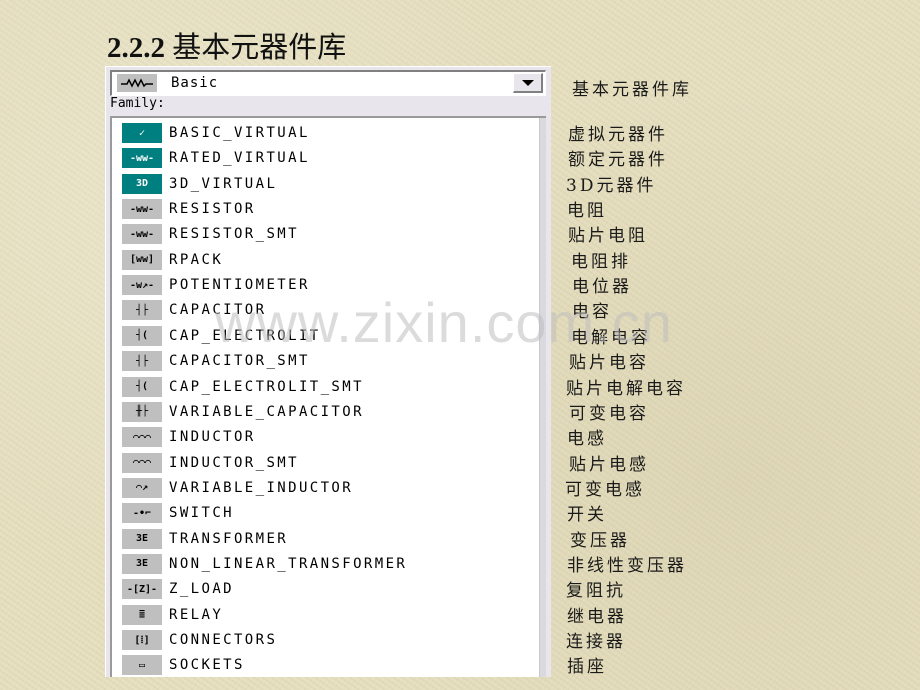  What do you see at coordinates (611, 337) in the screenshot?
I see `family-annotation: 电解电容` at bounding box center [611, 337].